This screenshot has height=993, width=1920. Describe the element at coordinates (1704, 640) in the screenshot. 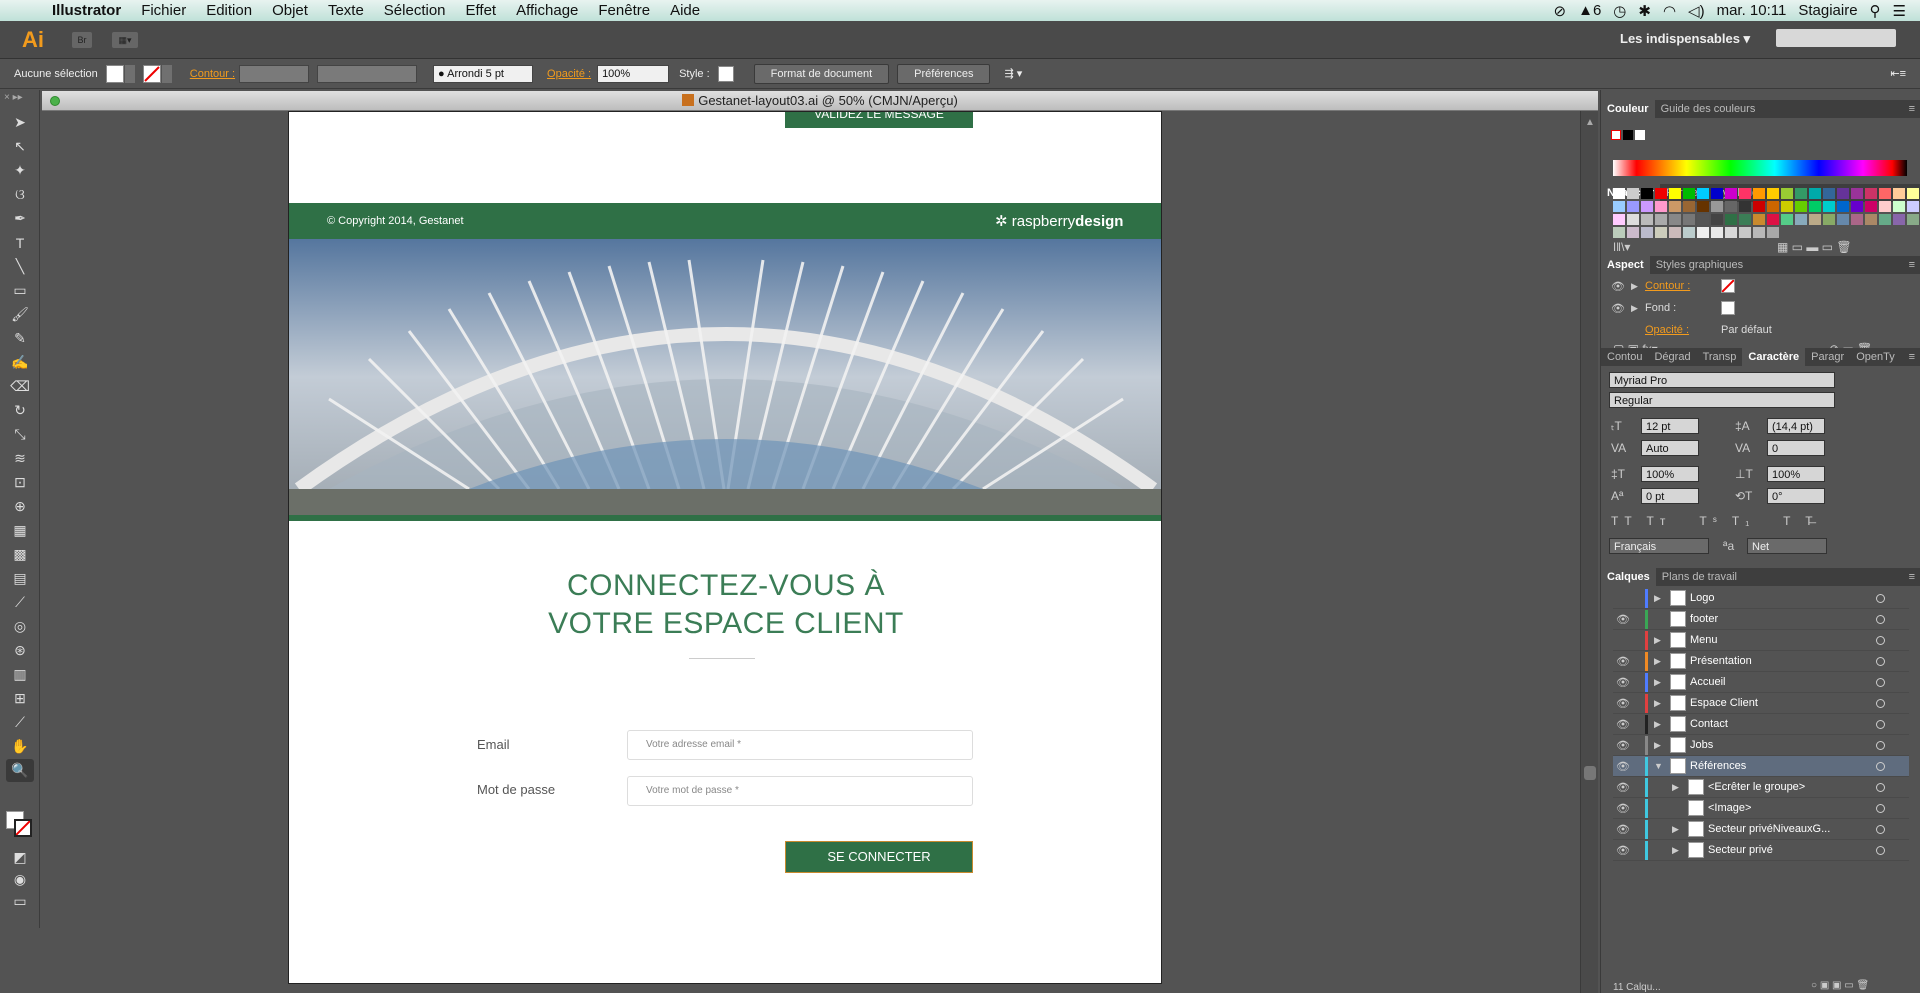

I see `layer-name: Menu` at that location.